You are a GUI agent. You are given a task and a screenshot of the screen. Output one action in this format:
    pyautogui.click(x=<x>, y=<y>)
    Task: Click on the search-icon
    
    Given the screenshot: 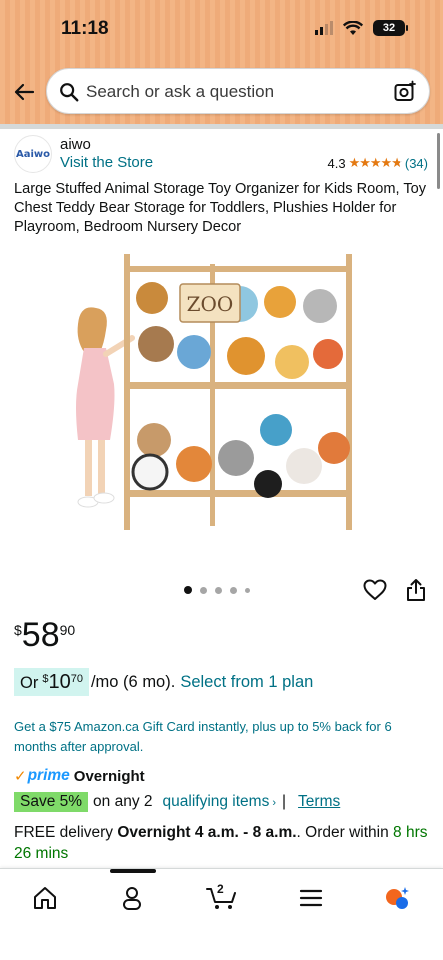 What is the action you would take?
    pyautogui.click(x=69, y=92)
    